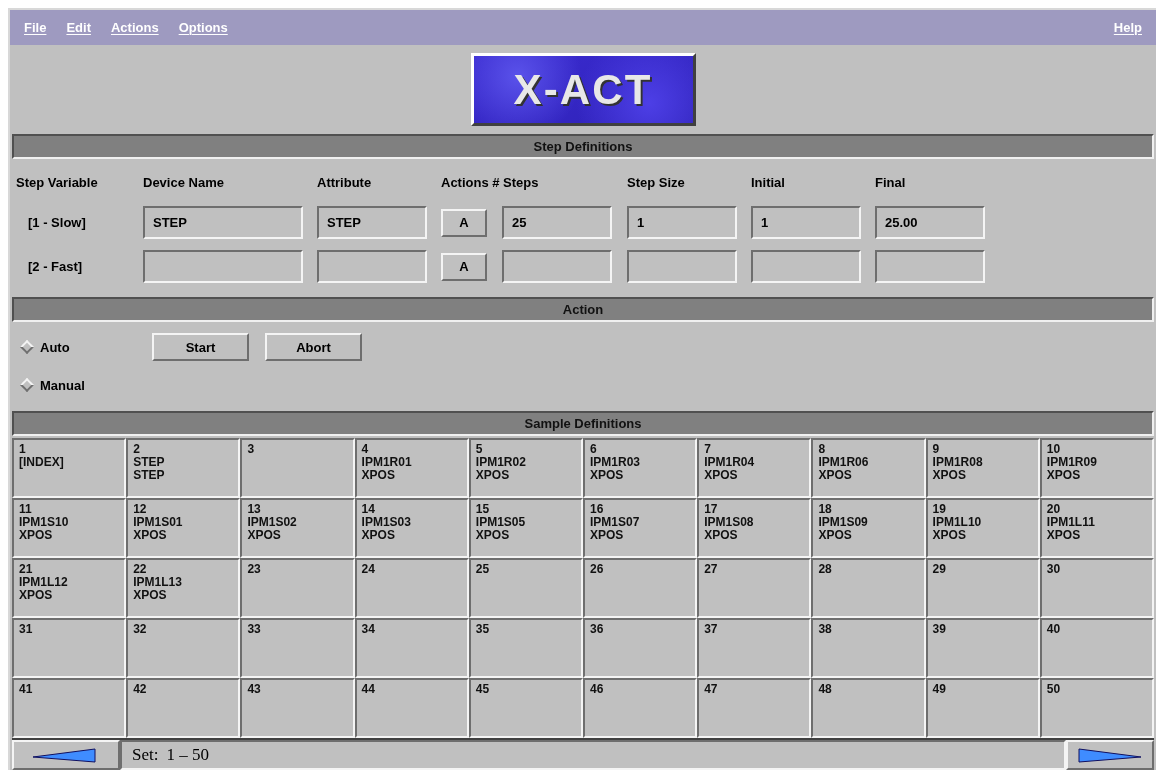 The image size is (1156, 770). What do you see at coordinates (525, 708) in the screenshot?
I see `sample-cell: 45` at bounding box center [525, 708].